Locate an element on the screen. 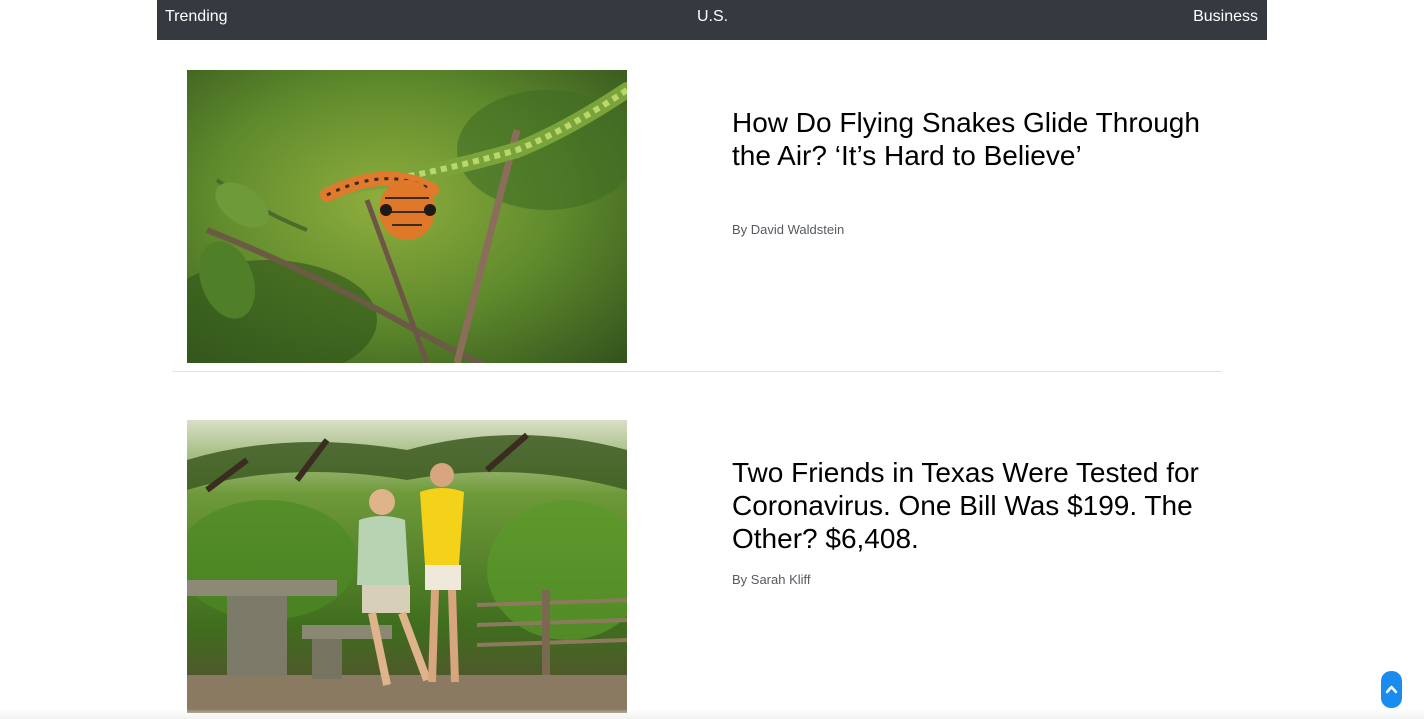 Image resolution: width=1424 pixels, height=719 pixels. article-image-flying-snake is located at coordinates (407, 216).